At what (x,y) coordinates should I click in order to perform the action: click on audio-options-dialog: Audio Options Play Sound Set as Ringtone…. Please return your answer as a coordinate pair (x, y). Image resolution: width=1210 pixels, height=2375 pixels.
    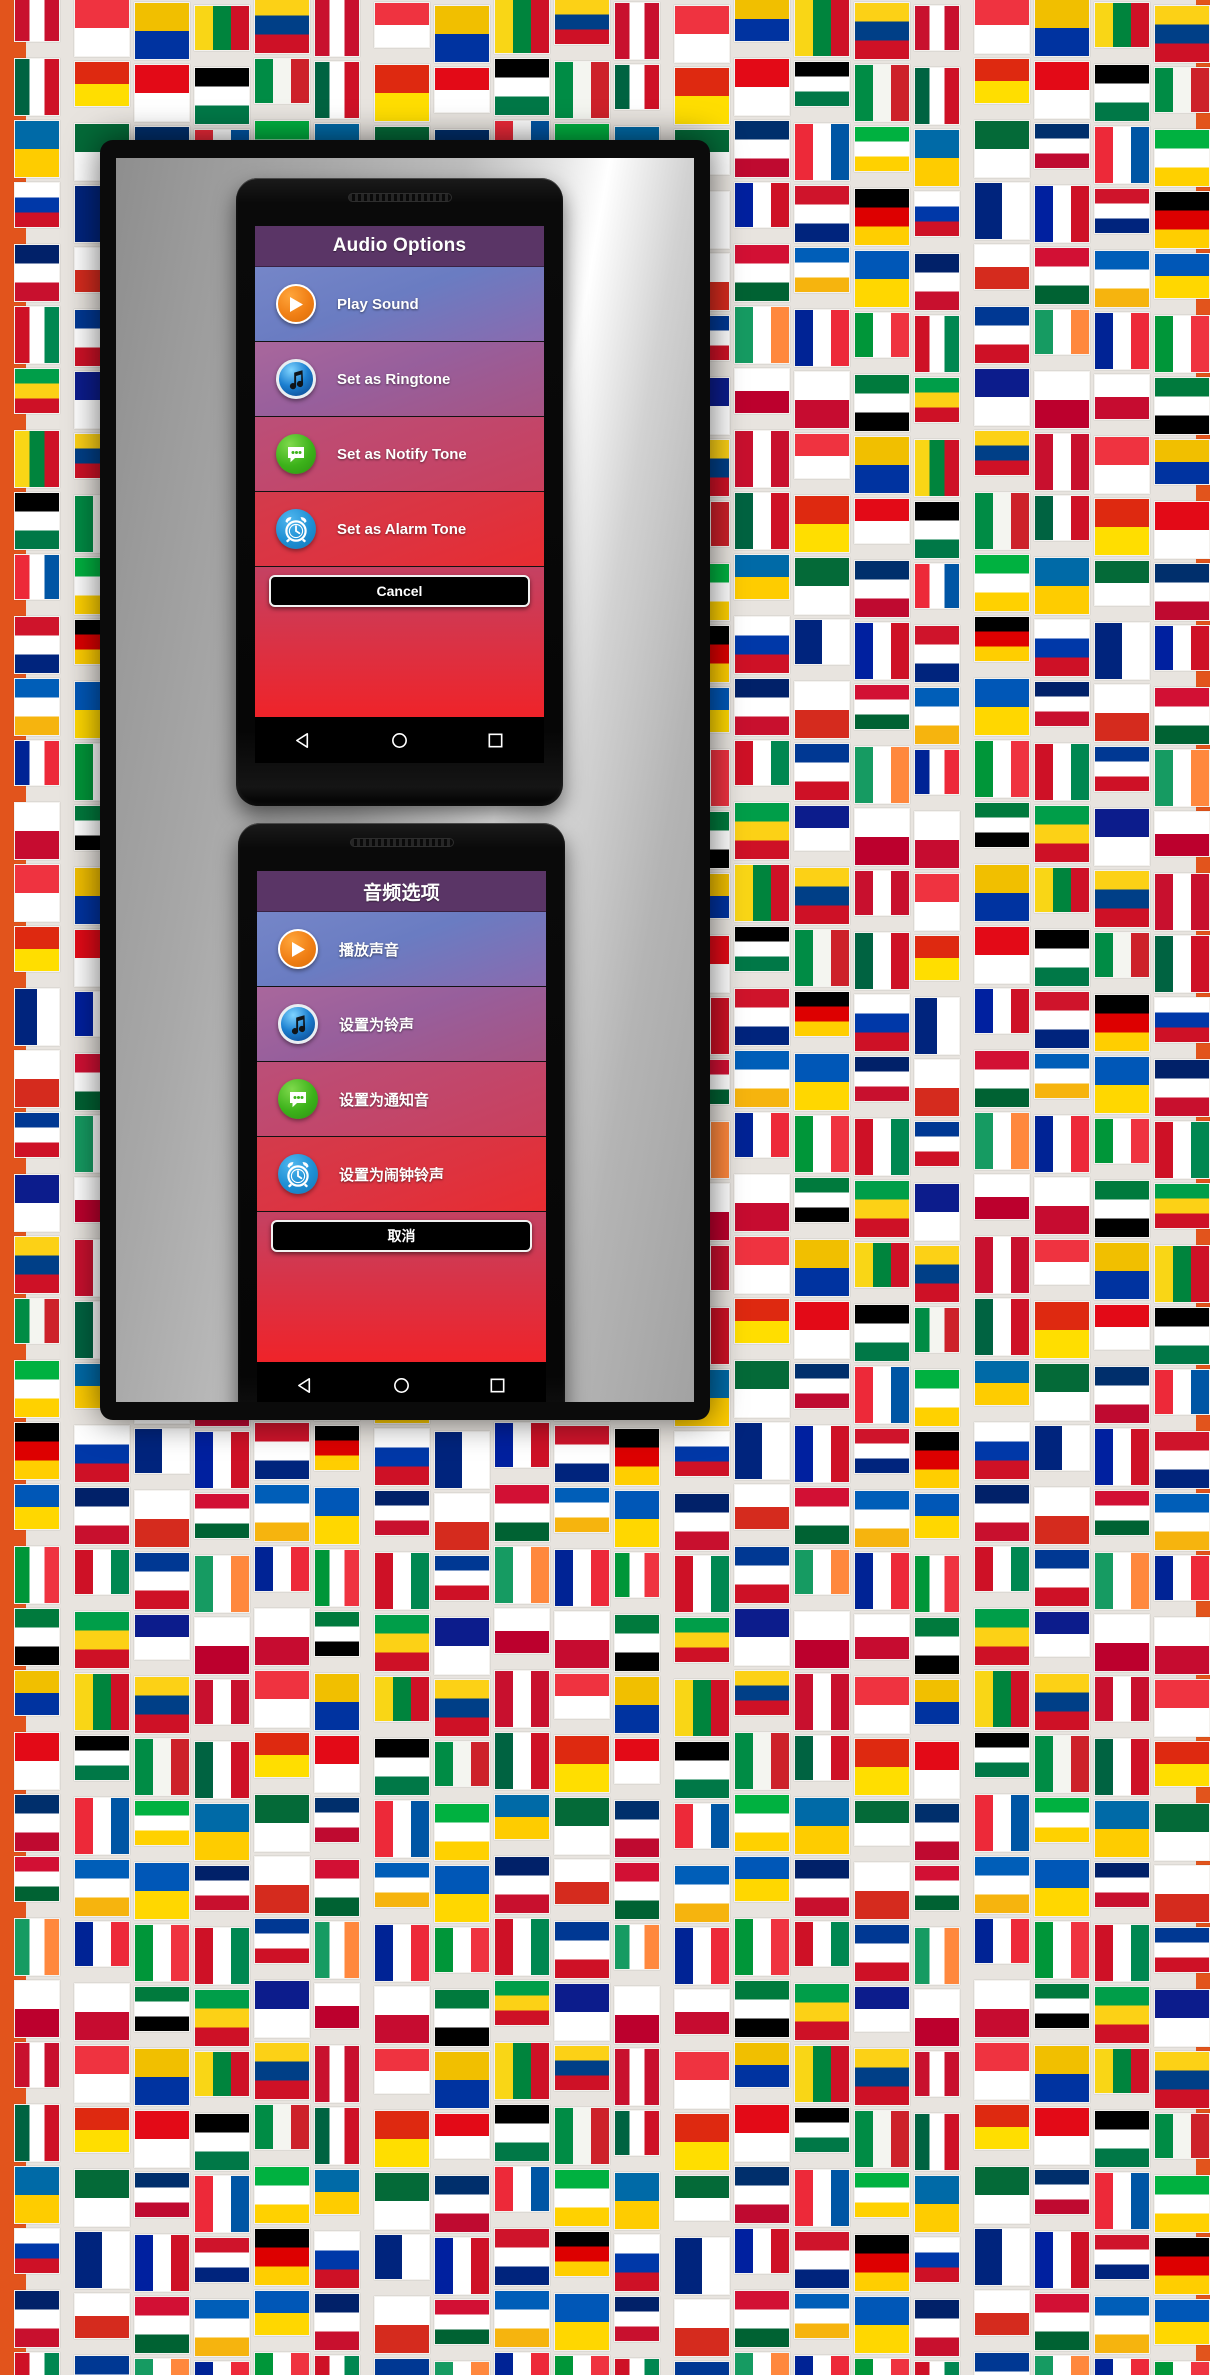
    Looking at the image, I should click on (399, 471).